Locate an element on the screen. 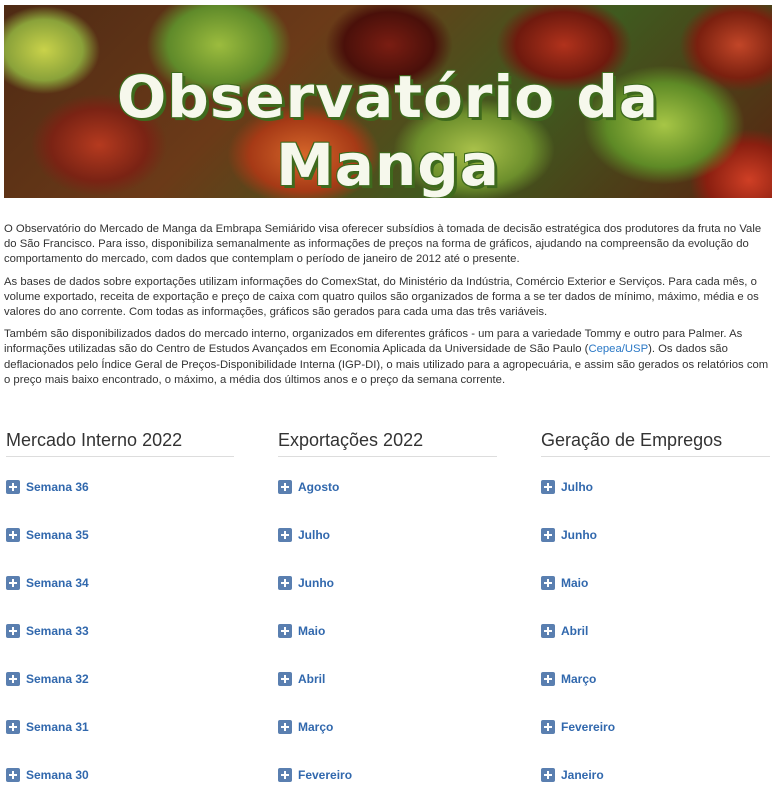  mercado-interno-link: Semana 32 is located at coordinates (57, 679).